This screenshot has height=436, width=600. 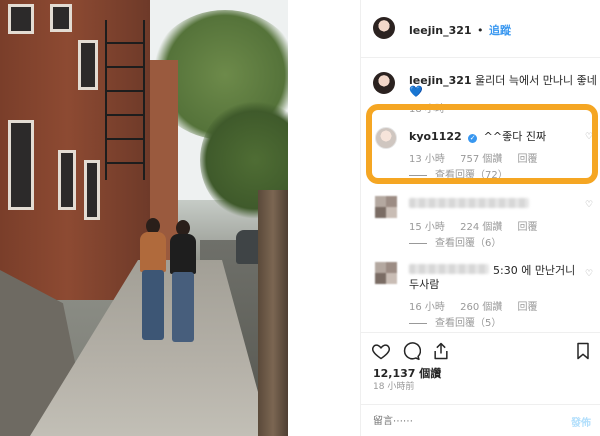 What do you see at coordinates (393, 385) in the screenshot?
I see `post-time: 18 小時前` at bounding box center [393, 385].